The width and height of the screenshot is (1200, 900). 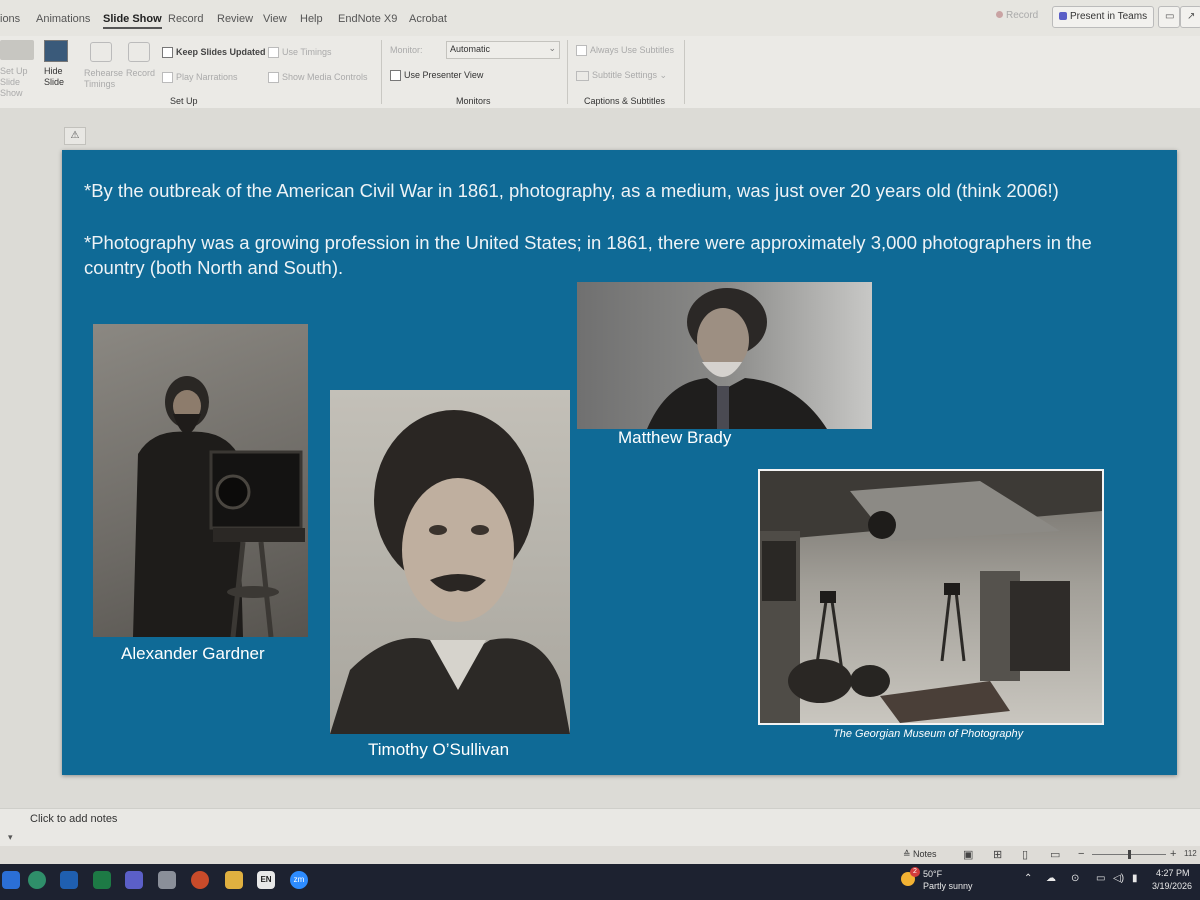 What do you see at coordinates (625, 101) in the screenshot?
I see `group-label-captions: Captions & Subtitles` at bounding box center [625, 101].